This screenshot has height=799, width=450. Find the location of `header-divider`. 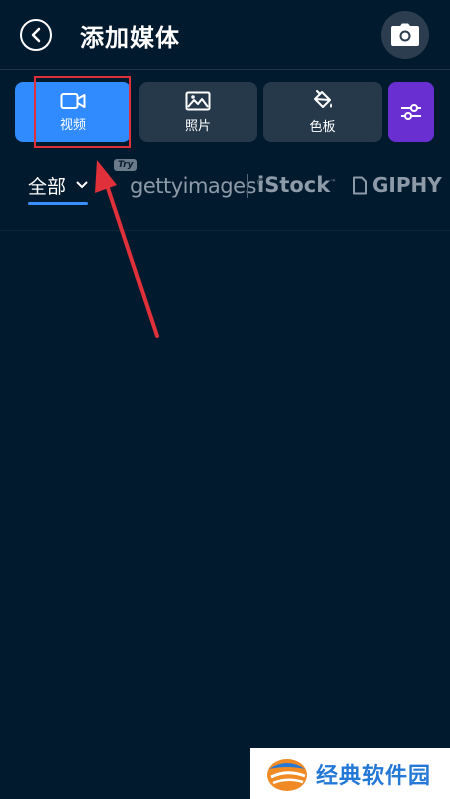

header-divider is located at coordinates (225, 69).